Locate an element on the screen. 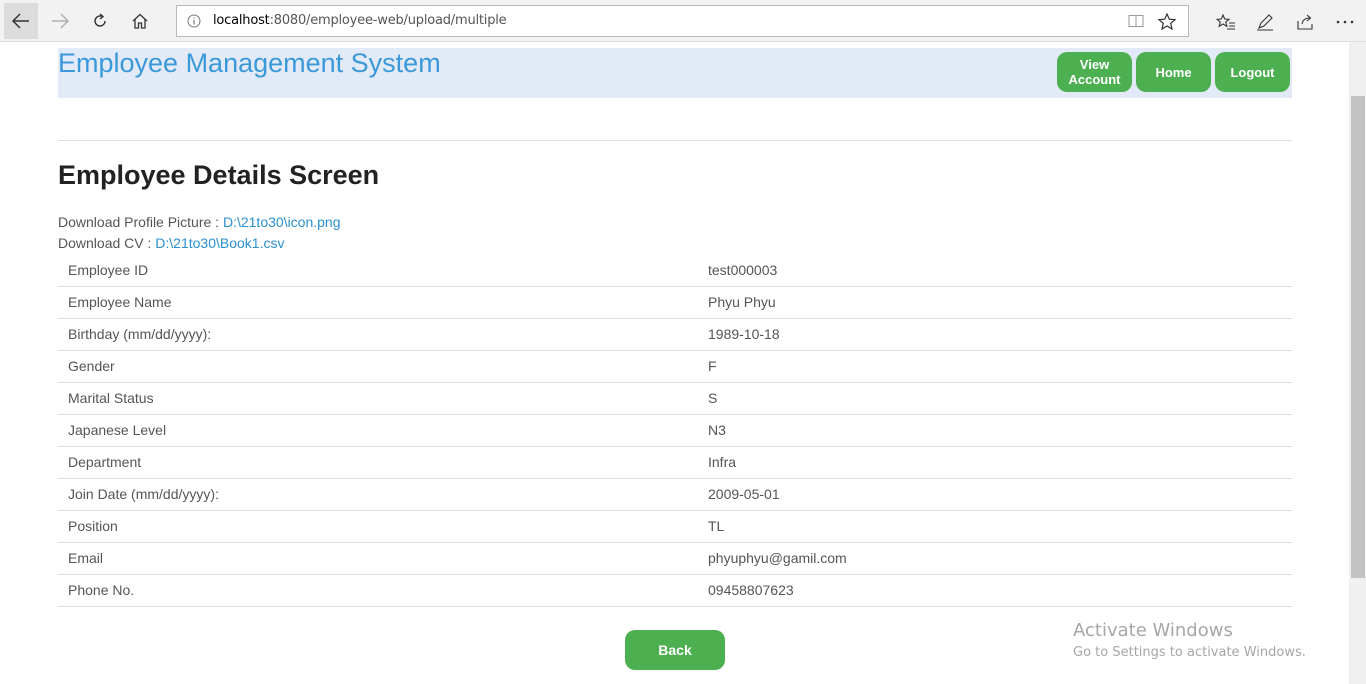 Image resolution: width=1366 pixels, height=684 pixels. divider is located at coordinates (675, 140).